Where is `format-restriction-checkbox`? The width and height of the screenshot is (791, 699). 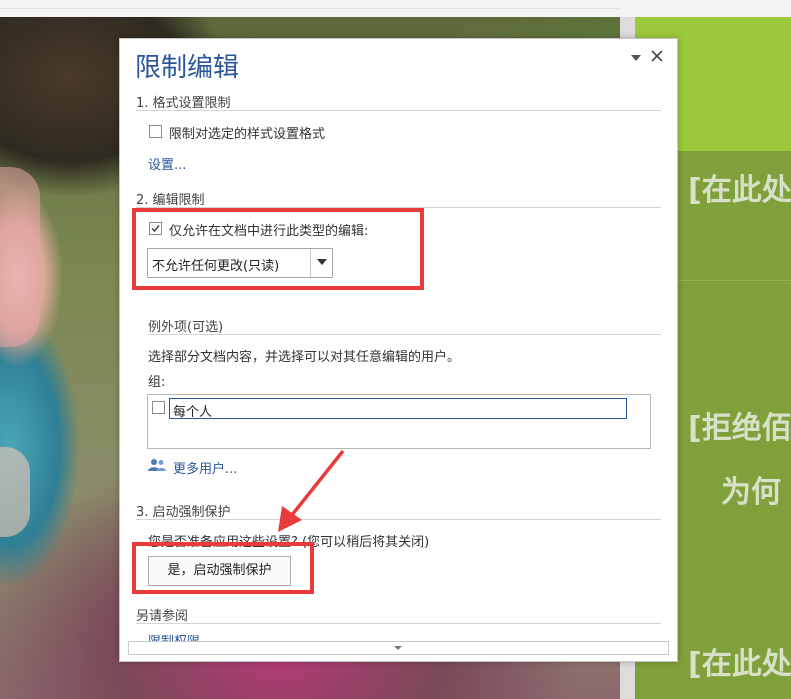
format-restriction-checkbox is located at coordinates (155, 131).